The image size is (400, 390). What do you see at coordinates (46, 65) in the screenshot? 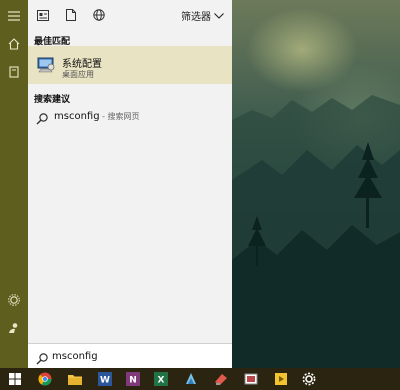
I see `system-config-icon` at bounding box center [46, 65].